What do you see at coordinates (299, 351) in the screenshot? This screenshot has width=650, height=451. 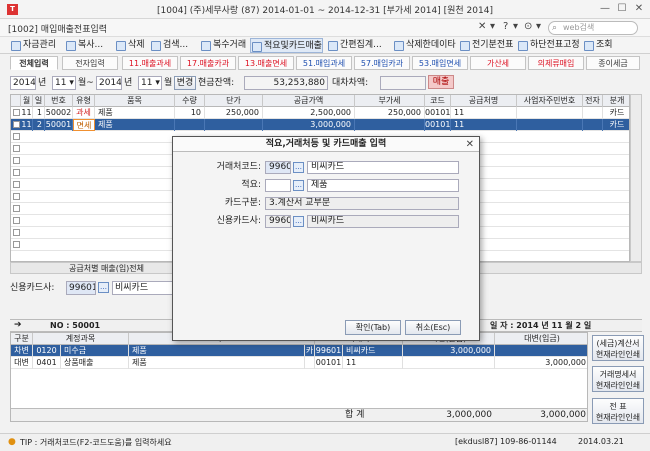 I see `journal-row-selected: 차변 0120 미수금 제품 카 99601 비씨카드 3,000,000` at bounding box center [299, 351].